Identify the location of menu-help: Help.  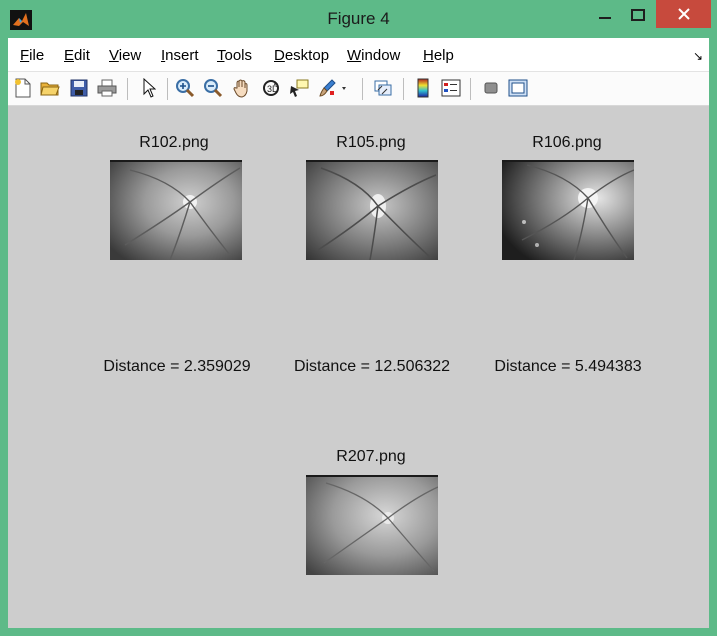
(438, 55).